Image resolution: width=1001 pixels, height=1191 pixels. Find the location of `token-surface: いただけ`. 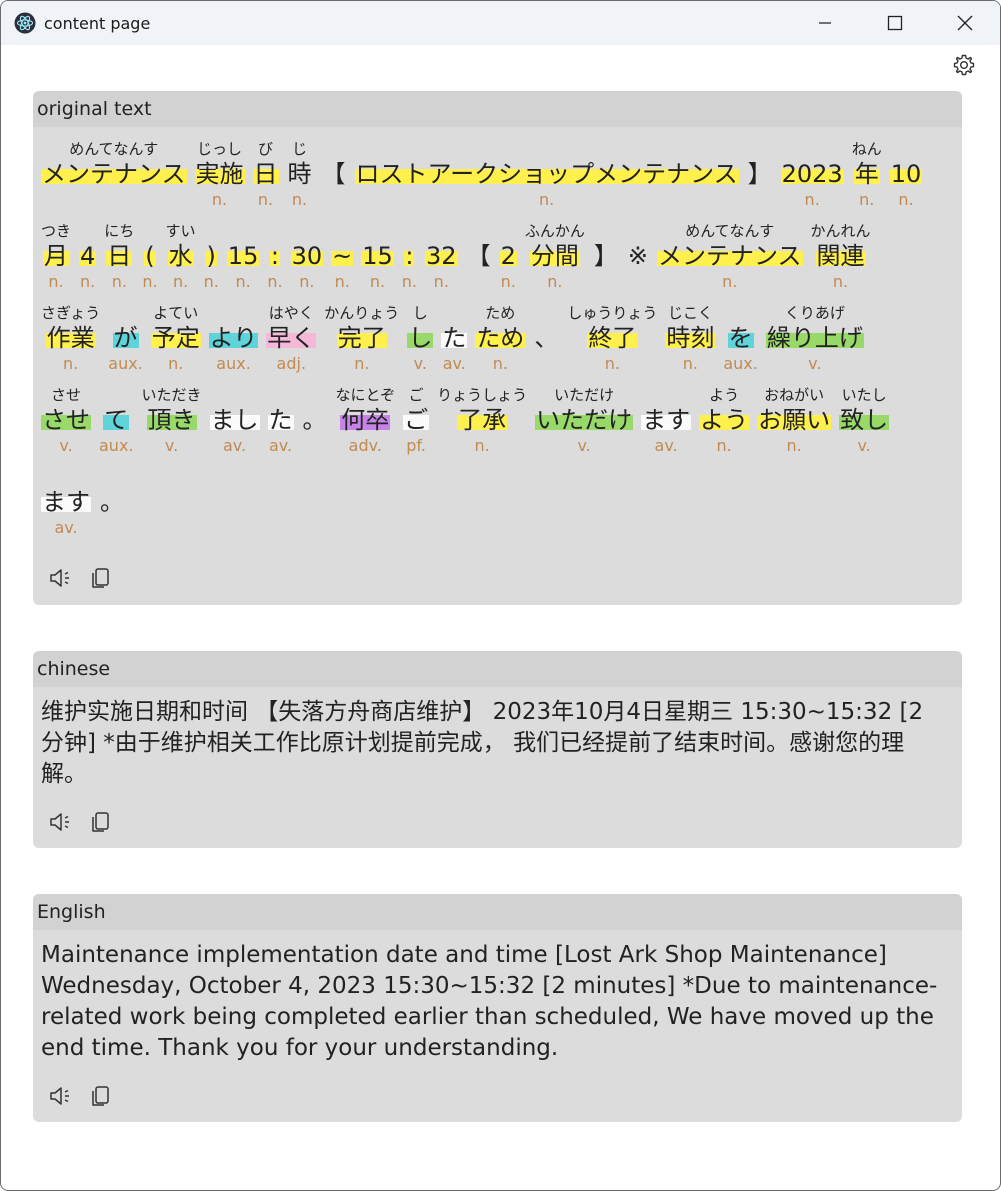

token-surface: いただけ is located at coordinates (584, 420).